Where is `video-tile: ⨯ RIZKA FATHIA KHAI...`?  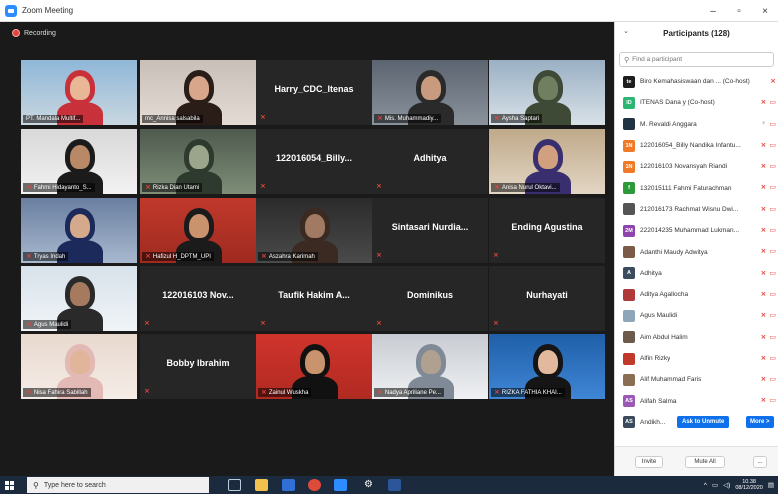 video-tile: ⨯ RIZKA FATHIA KHAI... is located at coordinates (547, 366).